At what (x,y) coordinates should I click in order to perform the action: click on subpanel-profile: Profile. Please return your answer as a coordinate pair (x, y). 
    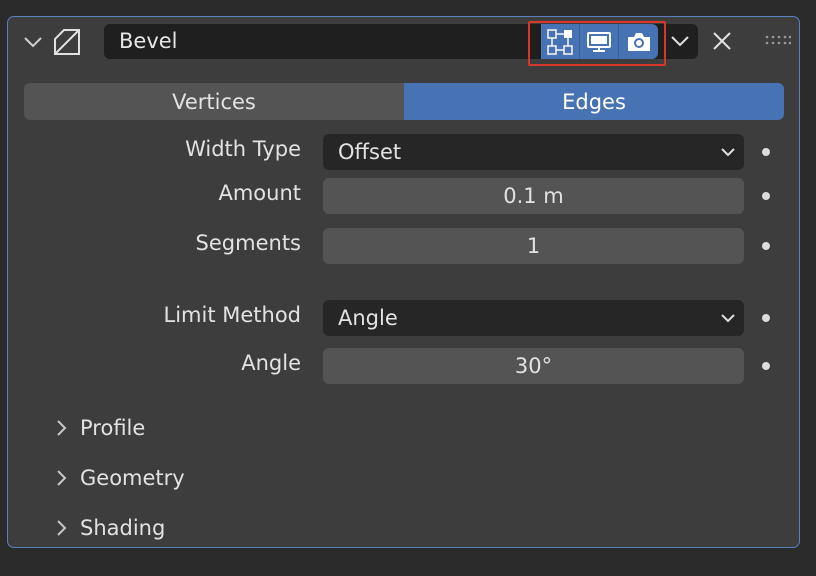
    Looking at the image, I should click on (99, 428).